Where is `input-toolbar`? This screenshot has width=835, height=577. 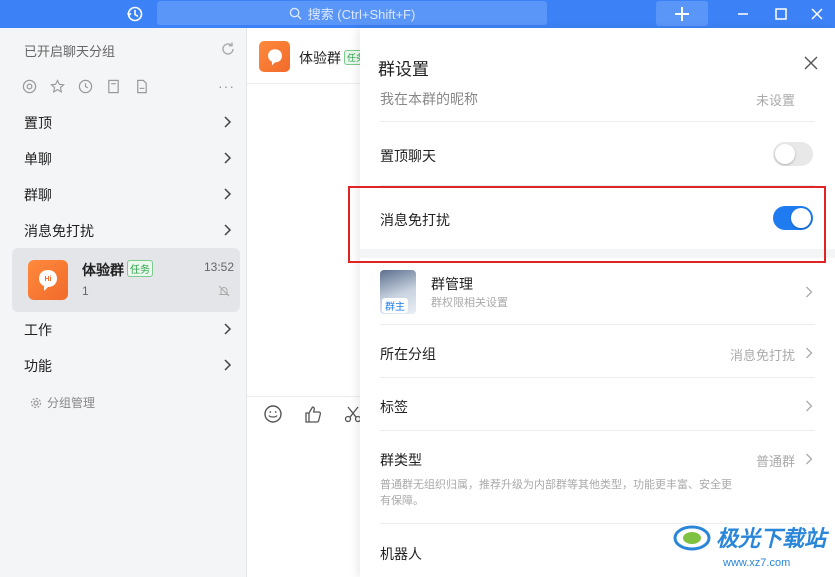 input-toolbar is located at coordinates (313, 414).